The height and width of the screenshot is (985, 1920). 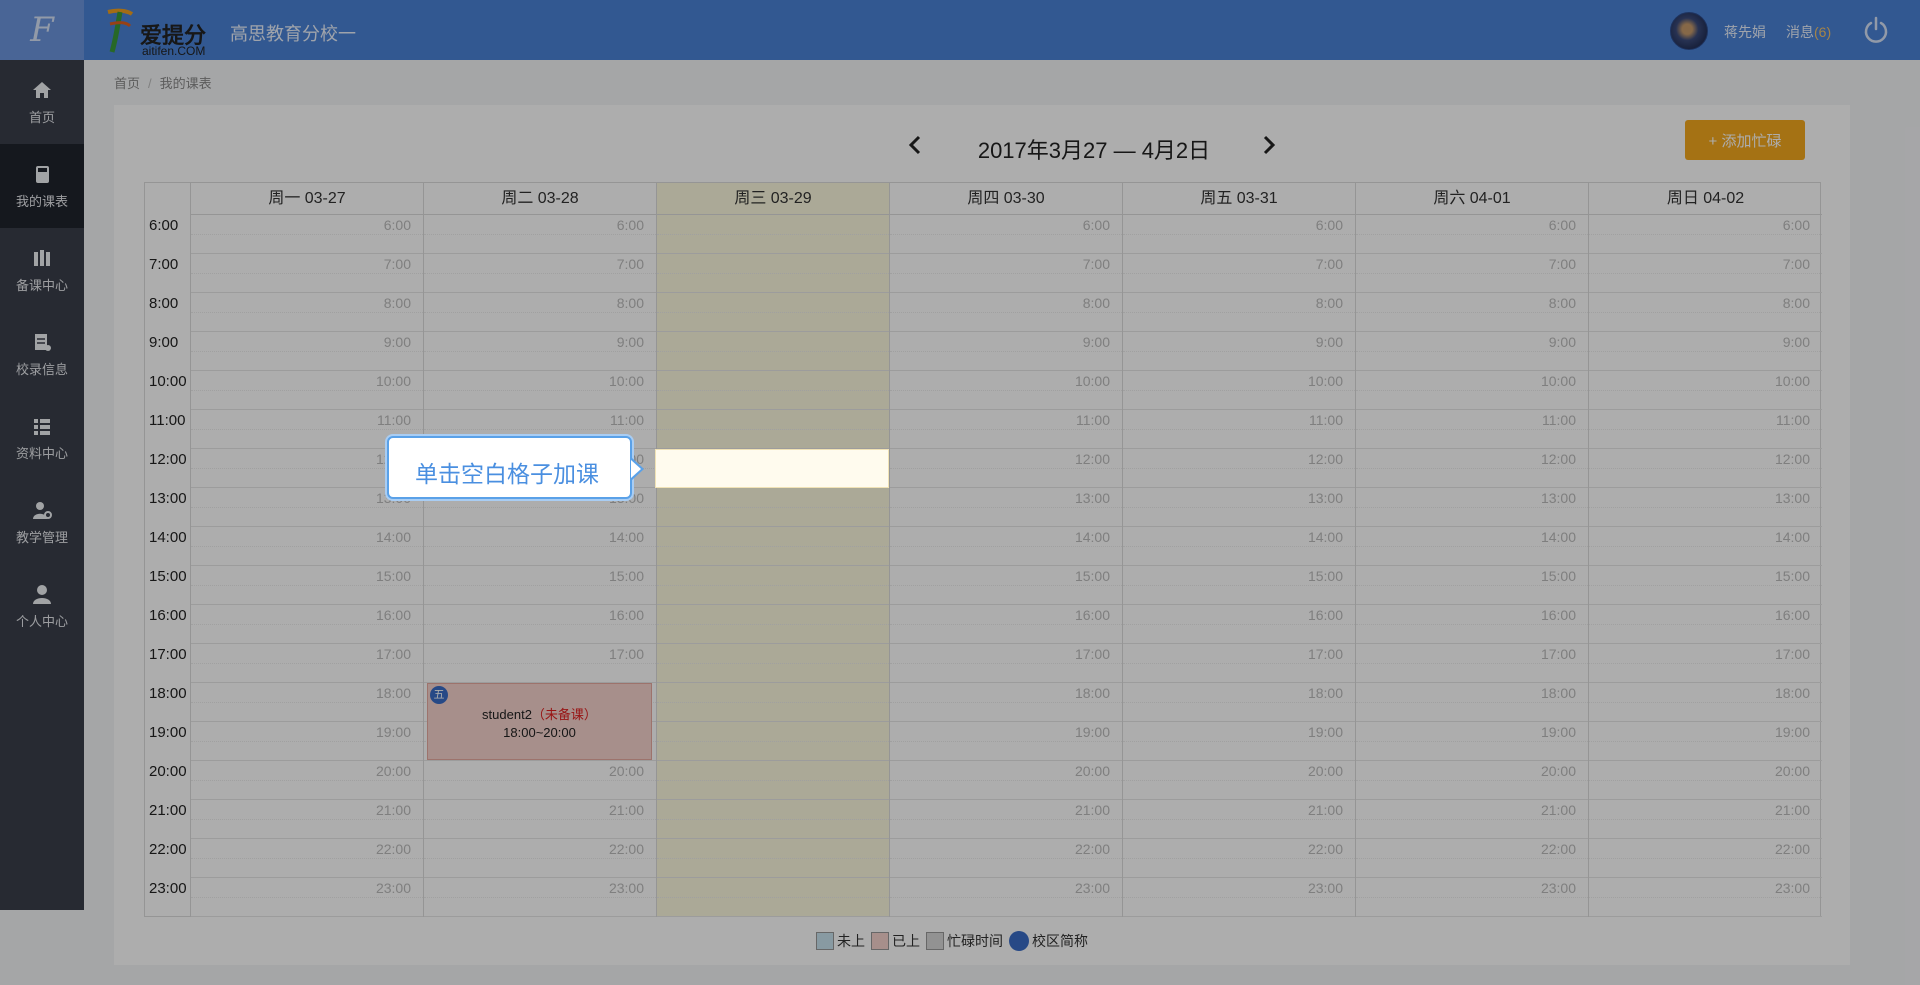 What do you see at coordinates (127, 83) in the screenshot?
I see `breadcrumb-home: 首页` at bounding box center [127, 83].